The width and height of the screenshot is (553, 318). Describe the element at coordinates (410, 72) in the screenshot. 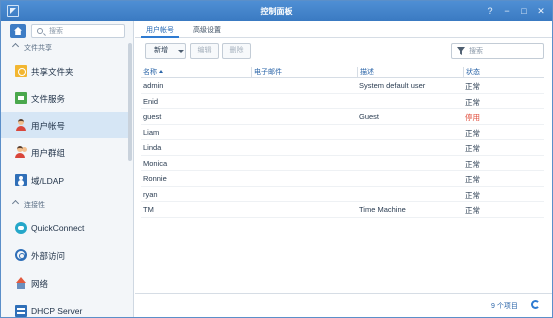

I see `column-description: 描述` at that location.